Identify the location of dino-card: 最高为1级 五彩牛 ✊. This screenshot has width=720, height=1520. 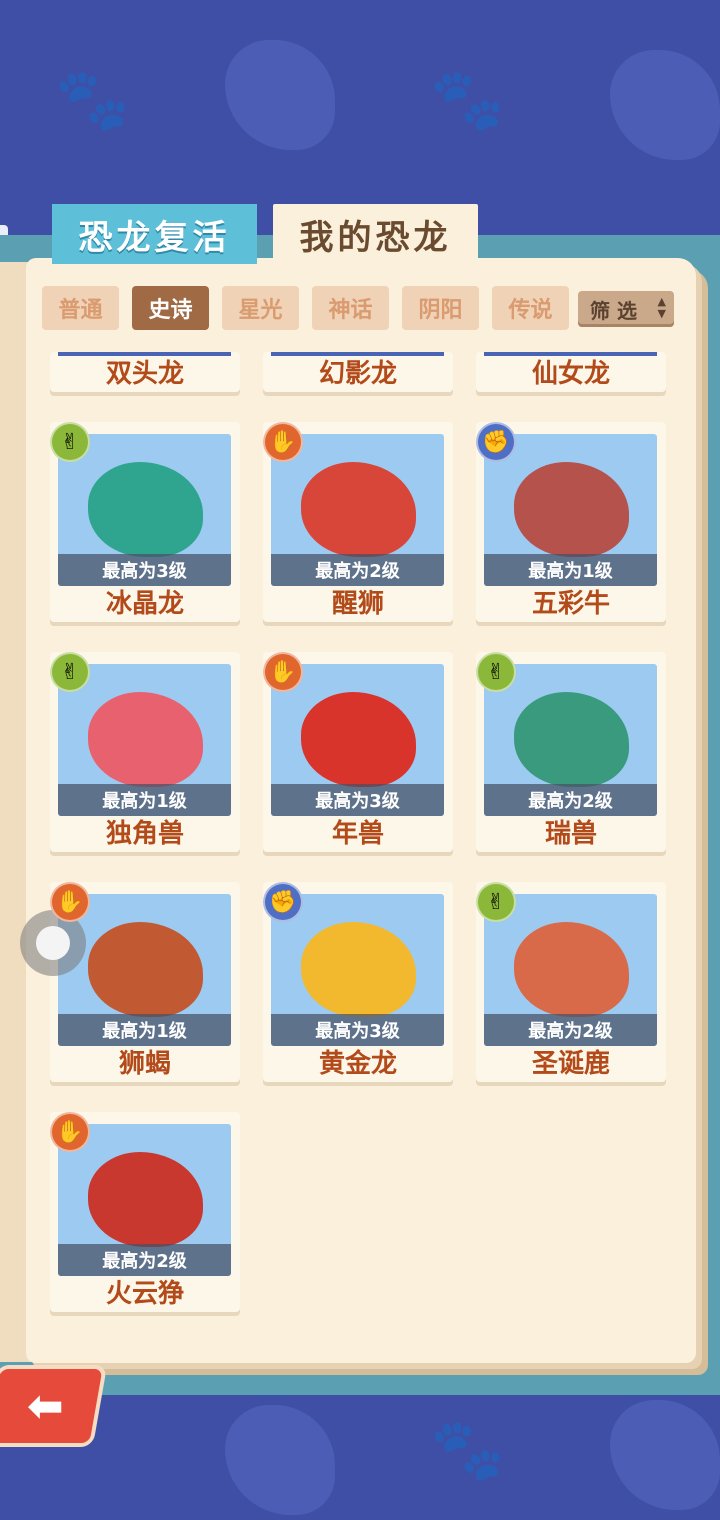
(571, 522).